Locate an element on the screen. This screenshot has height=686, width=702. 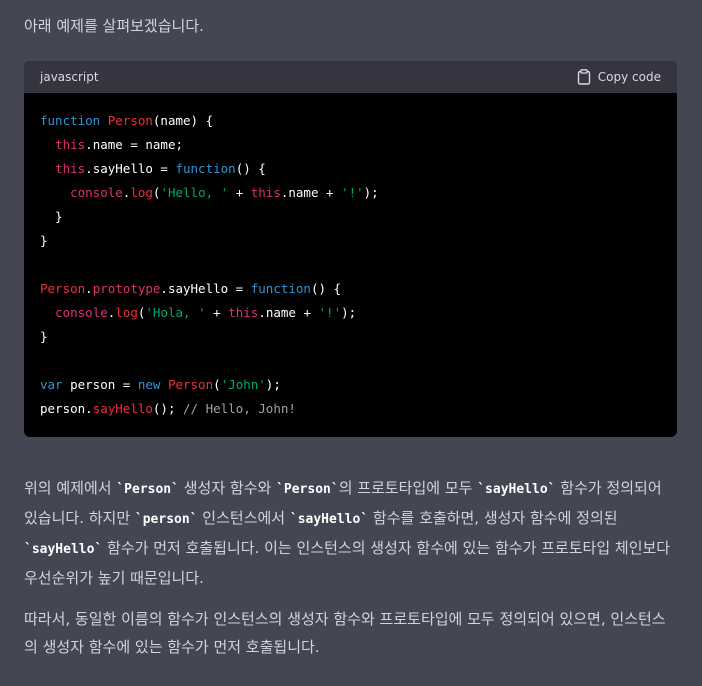
code-token: (); is located at coordinates (168, 408).